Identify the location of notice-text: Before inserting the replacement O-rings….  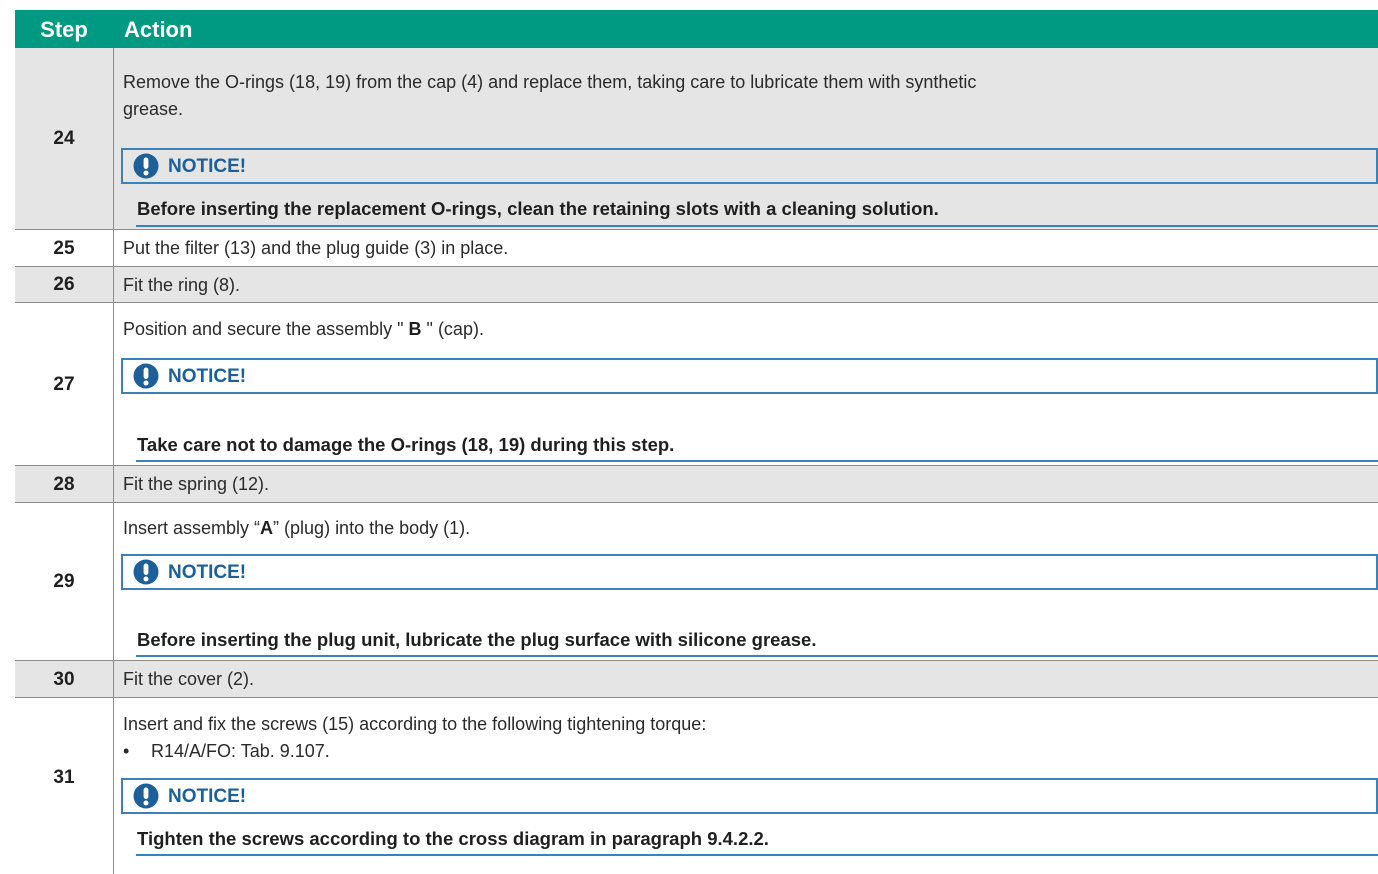
(538, 208).